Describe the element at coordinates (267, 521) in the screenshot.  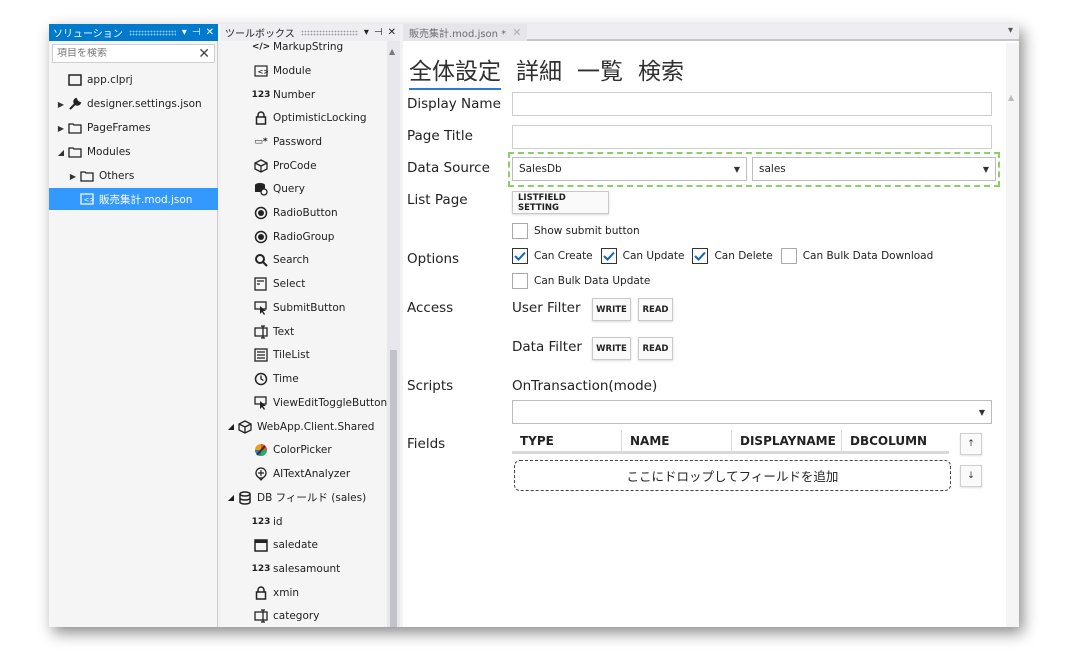
I see `toolbox-field-id: 123 id` at that location.